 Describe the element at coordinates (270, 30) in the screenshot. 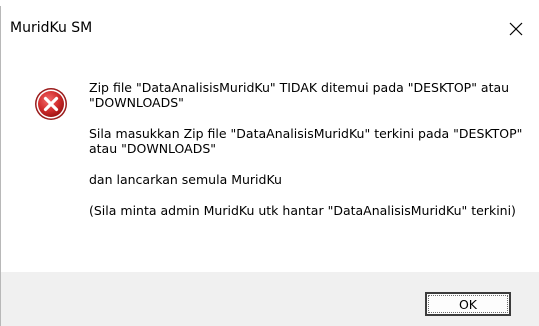

I see `title-bar: MuridKu SM` at that location.